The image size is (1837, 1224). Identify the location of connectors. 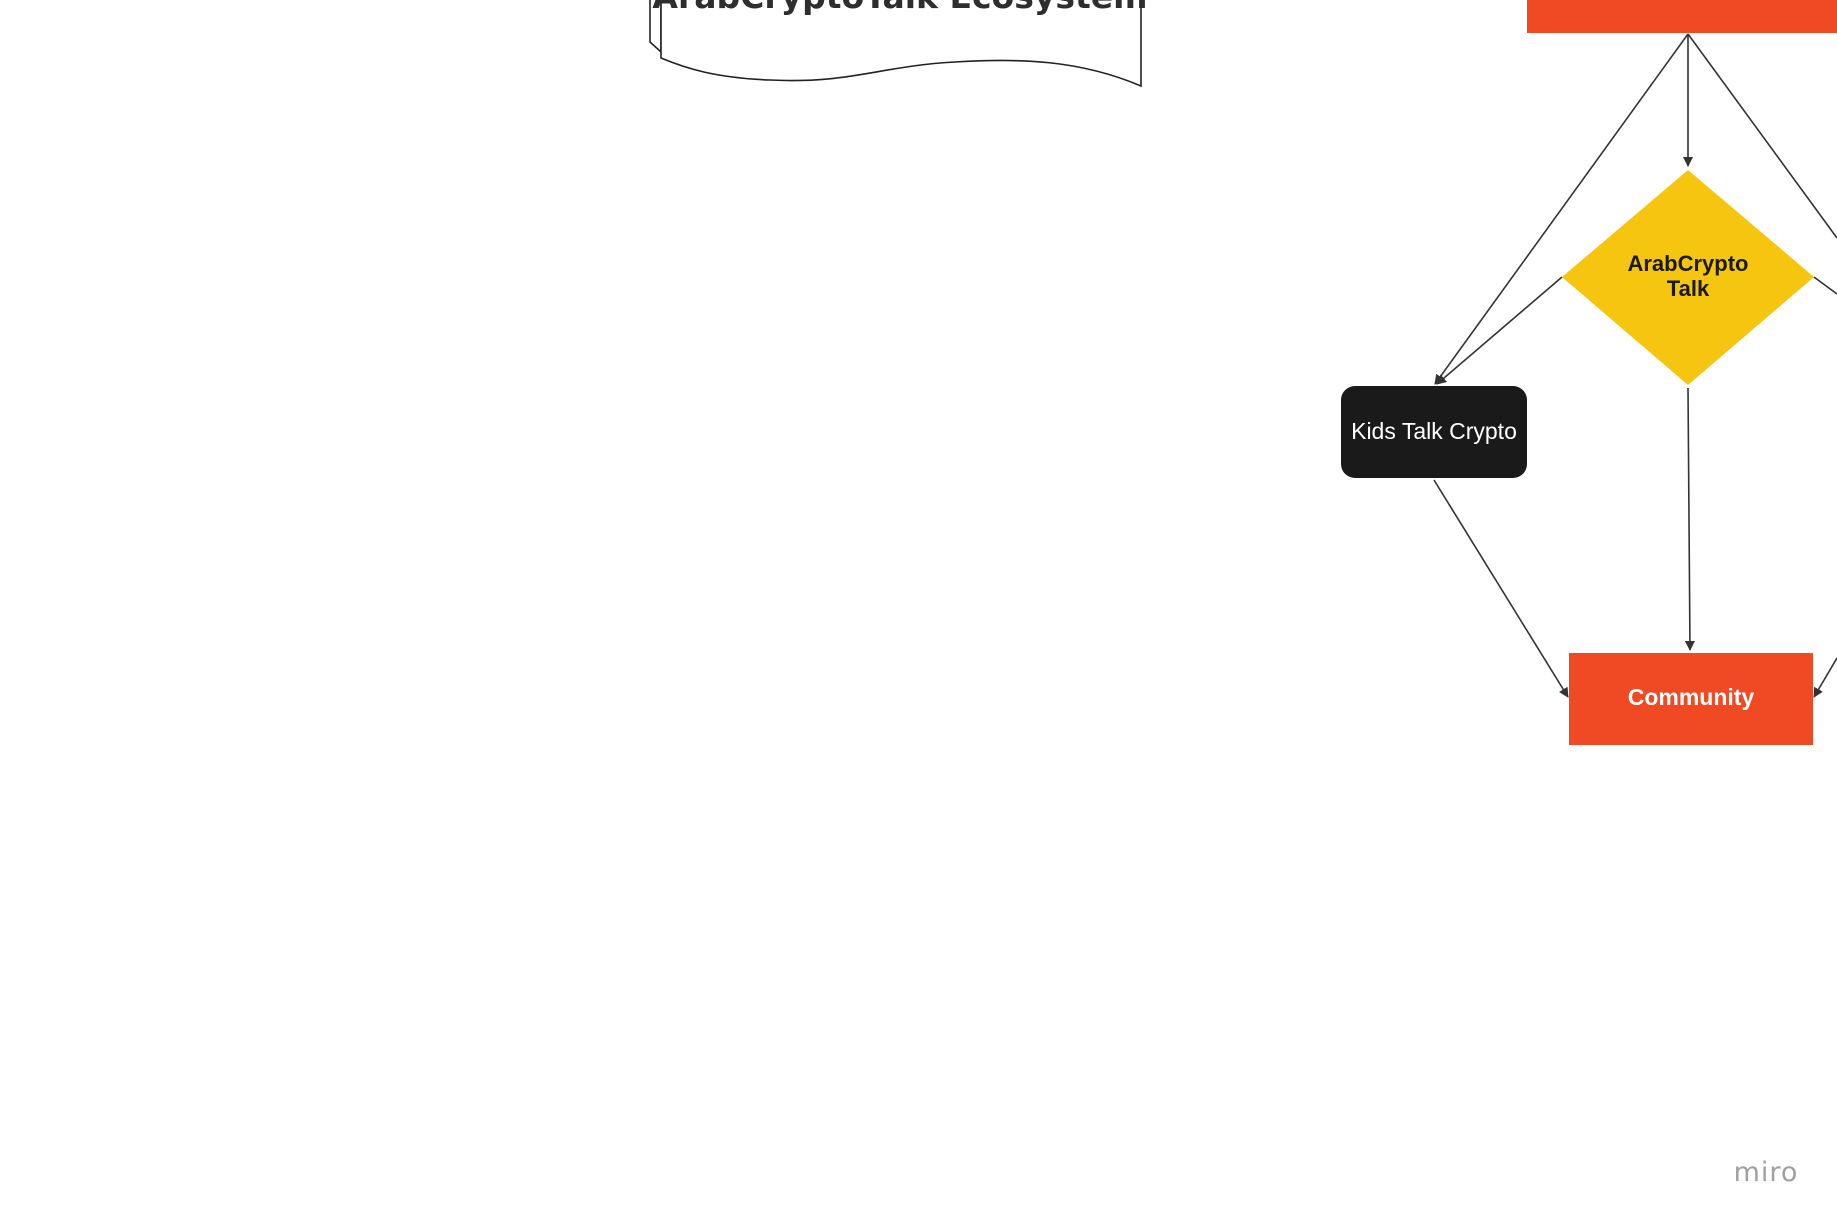
(1635, 365).